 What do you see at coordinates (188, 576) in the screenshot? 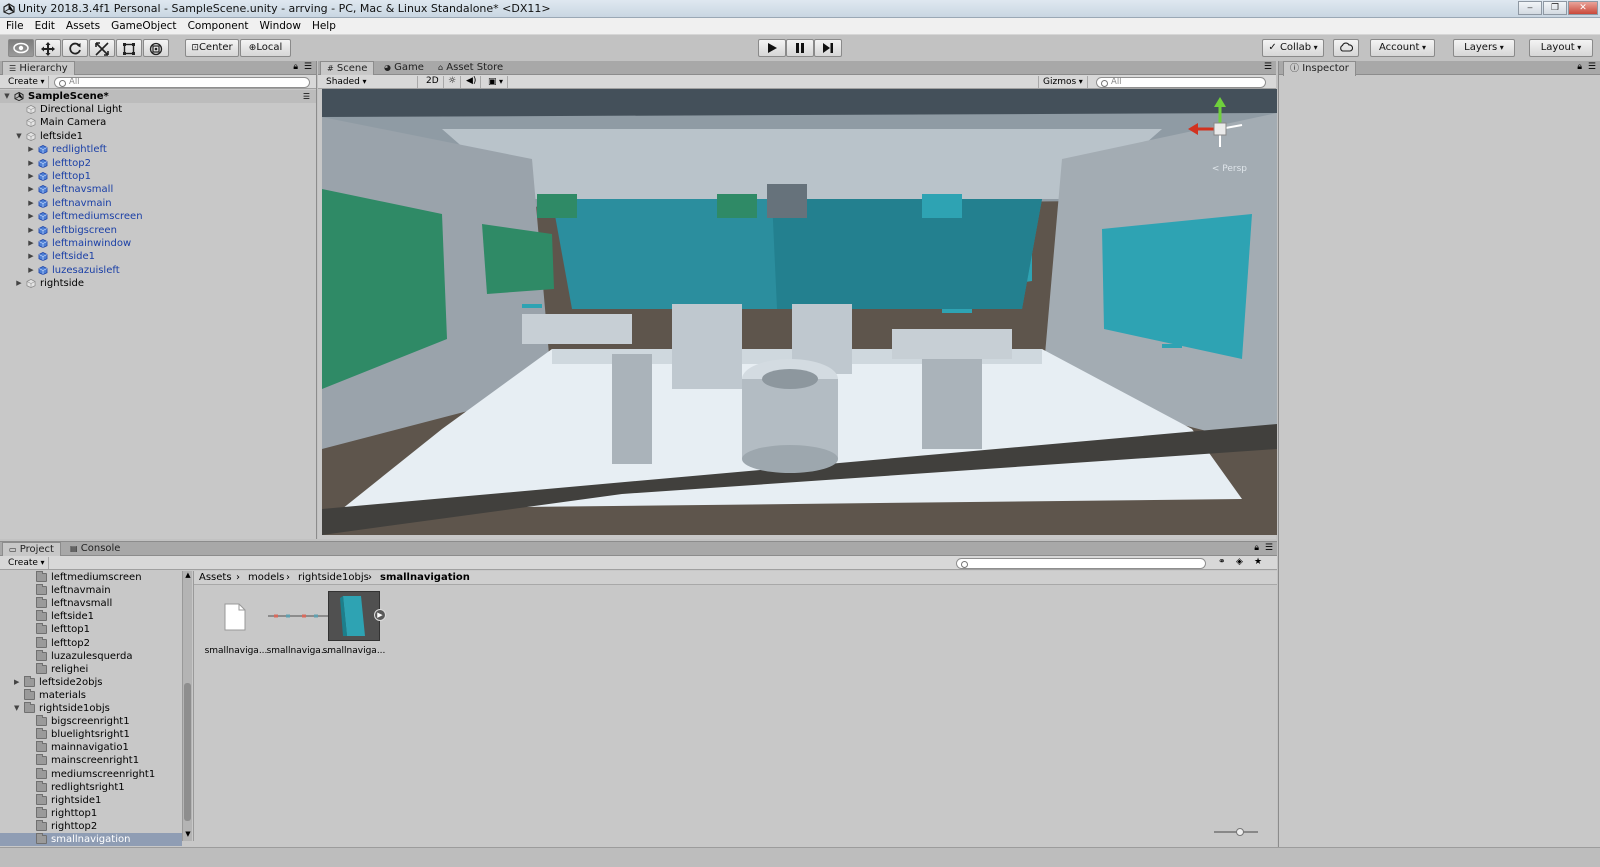
I see `scroll-up-icon: ▲` at bounding box center [188, 576].